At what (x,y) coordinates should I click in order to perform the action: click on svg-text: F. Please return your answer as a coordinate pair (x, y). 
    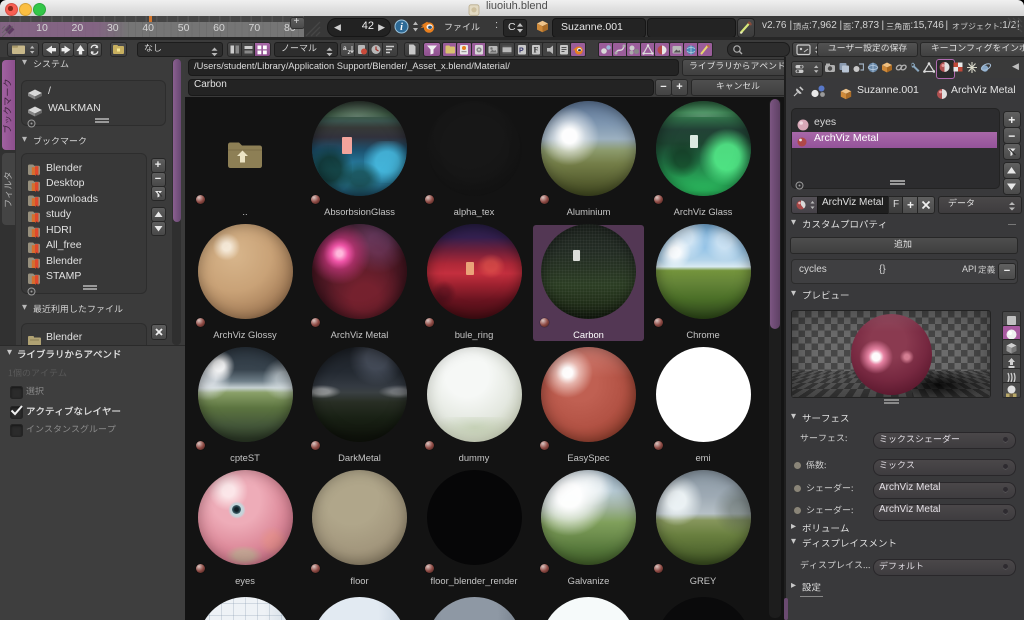
    Looking at the image, I should click on (535, 49).